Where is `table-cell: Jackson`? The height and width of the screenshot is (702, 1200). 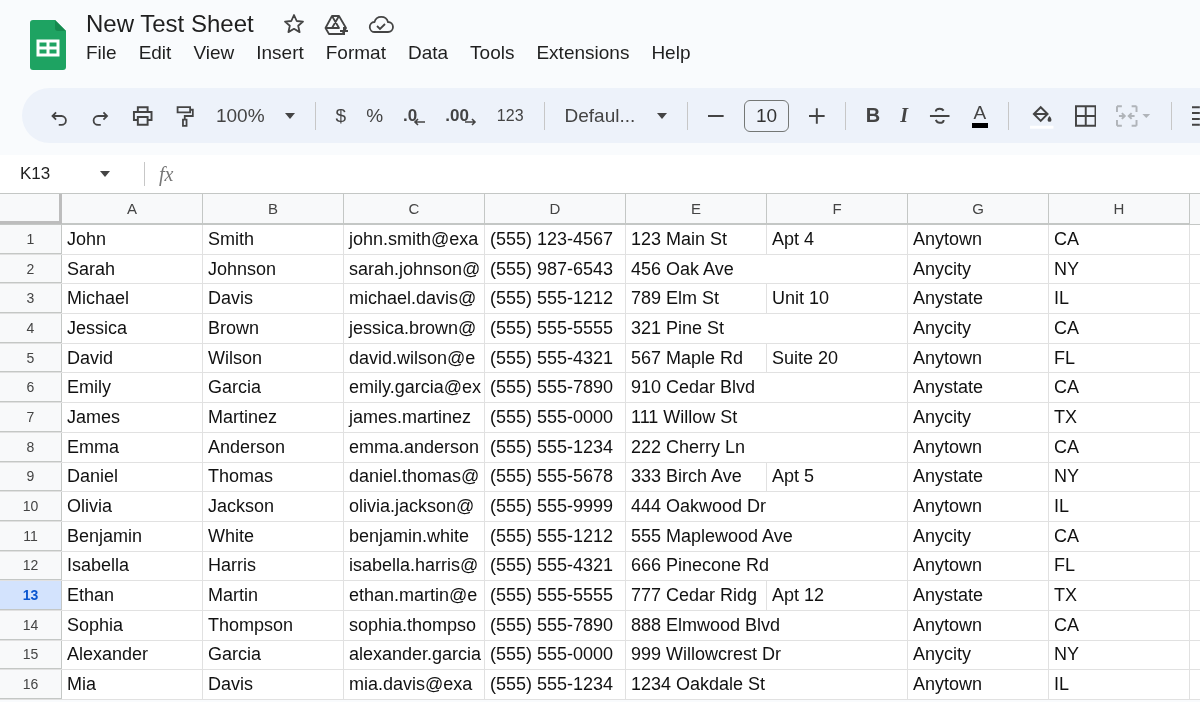 table-cell: Jackson is located at coordinates (241, 507).